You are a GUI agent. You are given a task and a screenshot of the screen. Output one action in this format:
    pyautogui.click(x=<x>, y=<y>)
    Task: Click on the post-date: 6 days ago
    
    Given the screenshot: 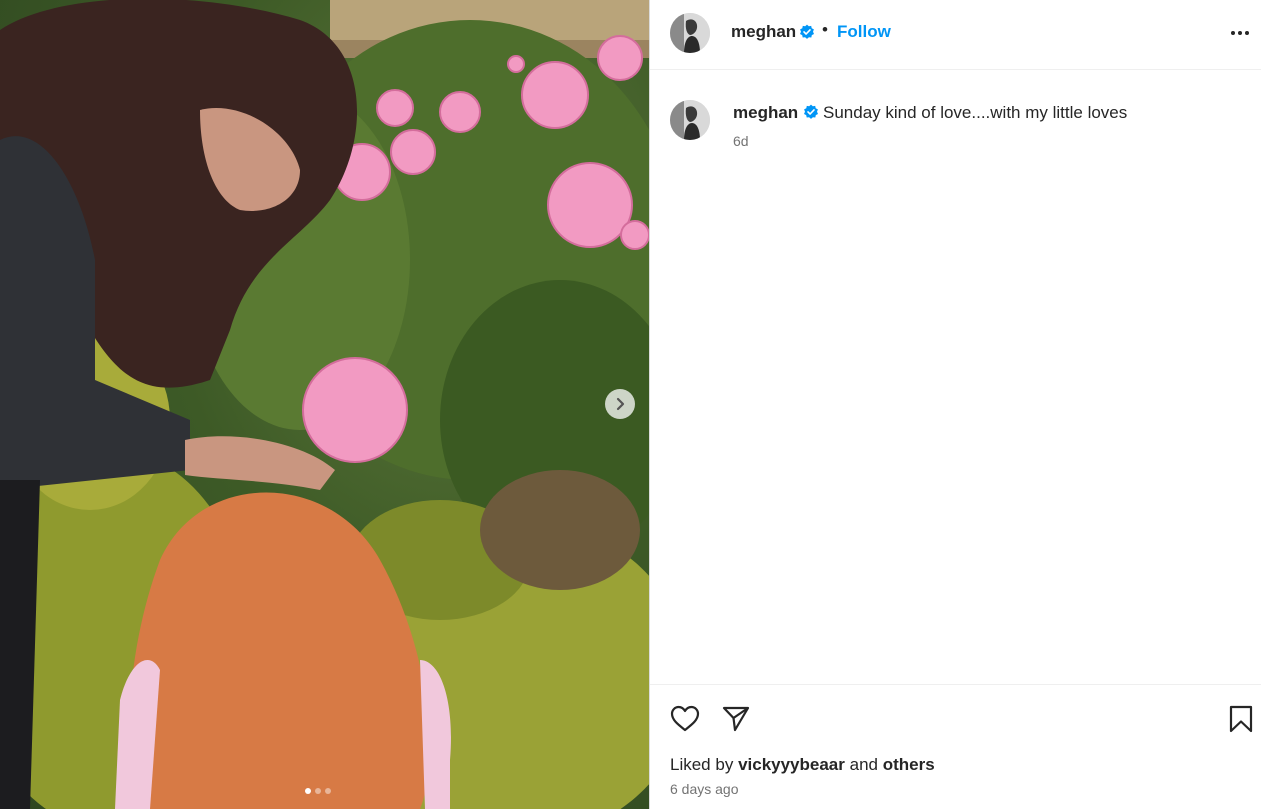 What is the action you would take?
    pyautogui.click(x=704, y=789)
    